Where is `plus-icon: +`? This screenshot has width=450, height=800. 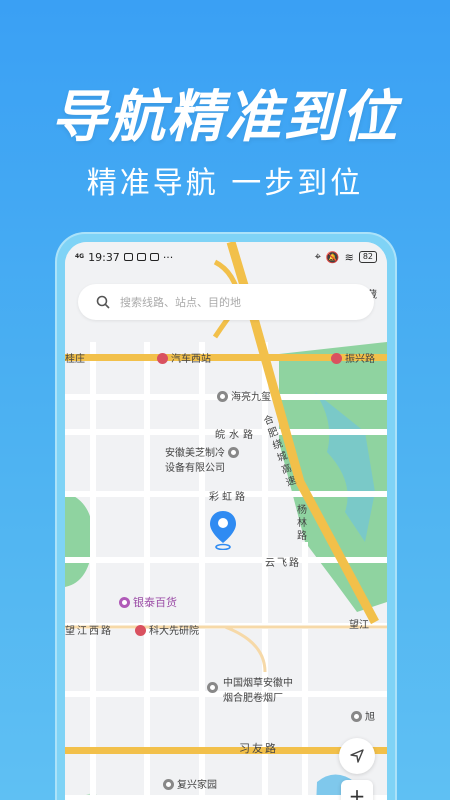 plus-icon: + is located at coordinates (357, 792).